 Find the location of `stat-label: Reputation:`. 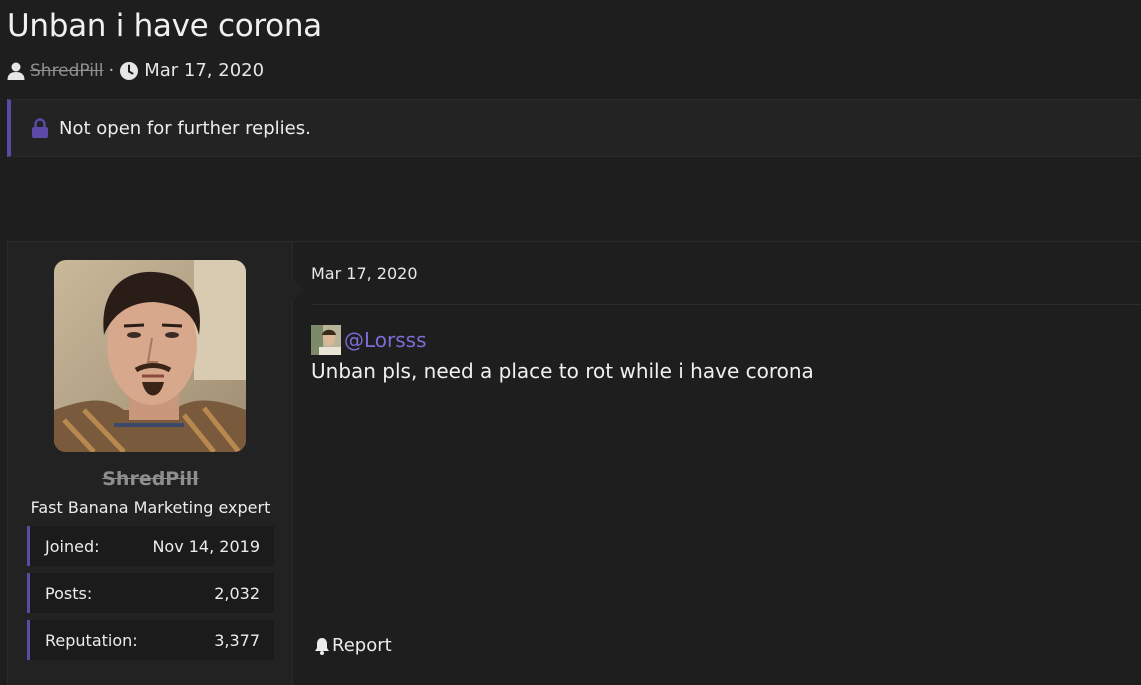

stat-label: Reputation: is located at coordinates (91, 640).